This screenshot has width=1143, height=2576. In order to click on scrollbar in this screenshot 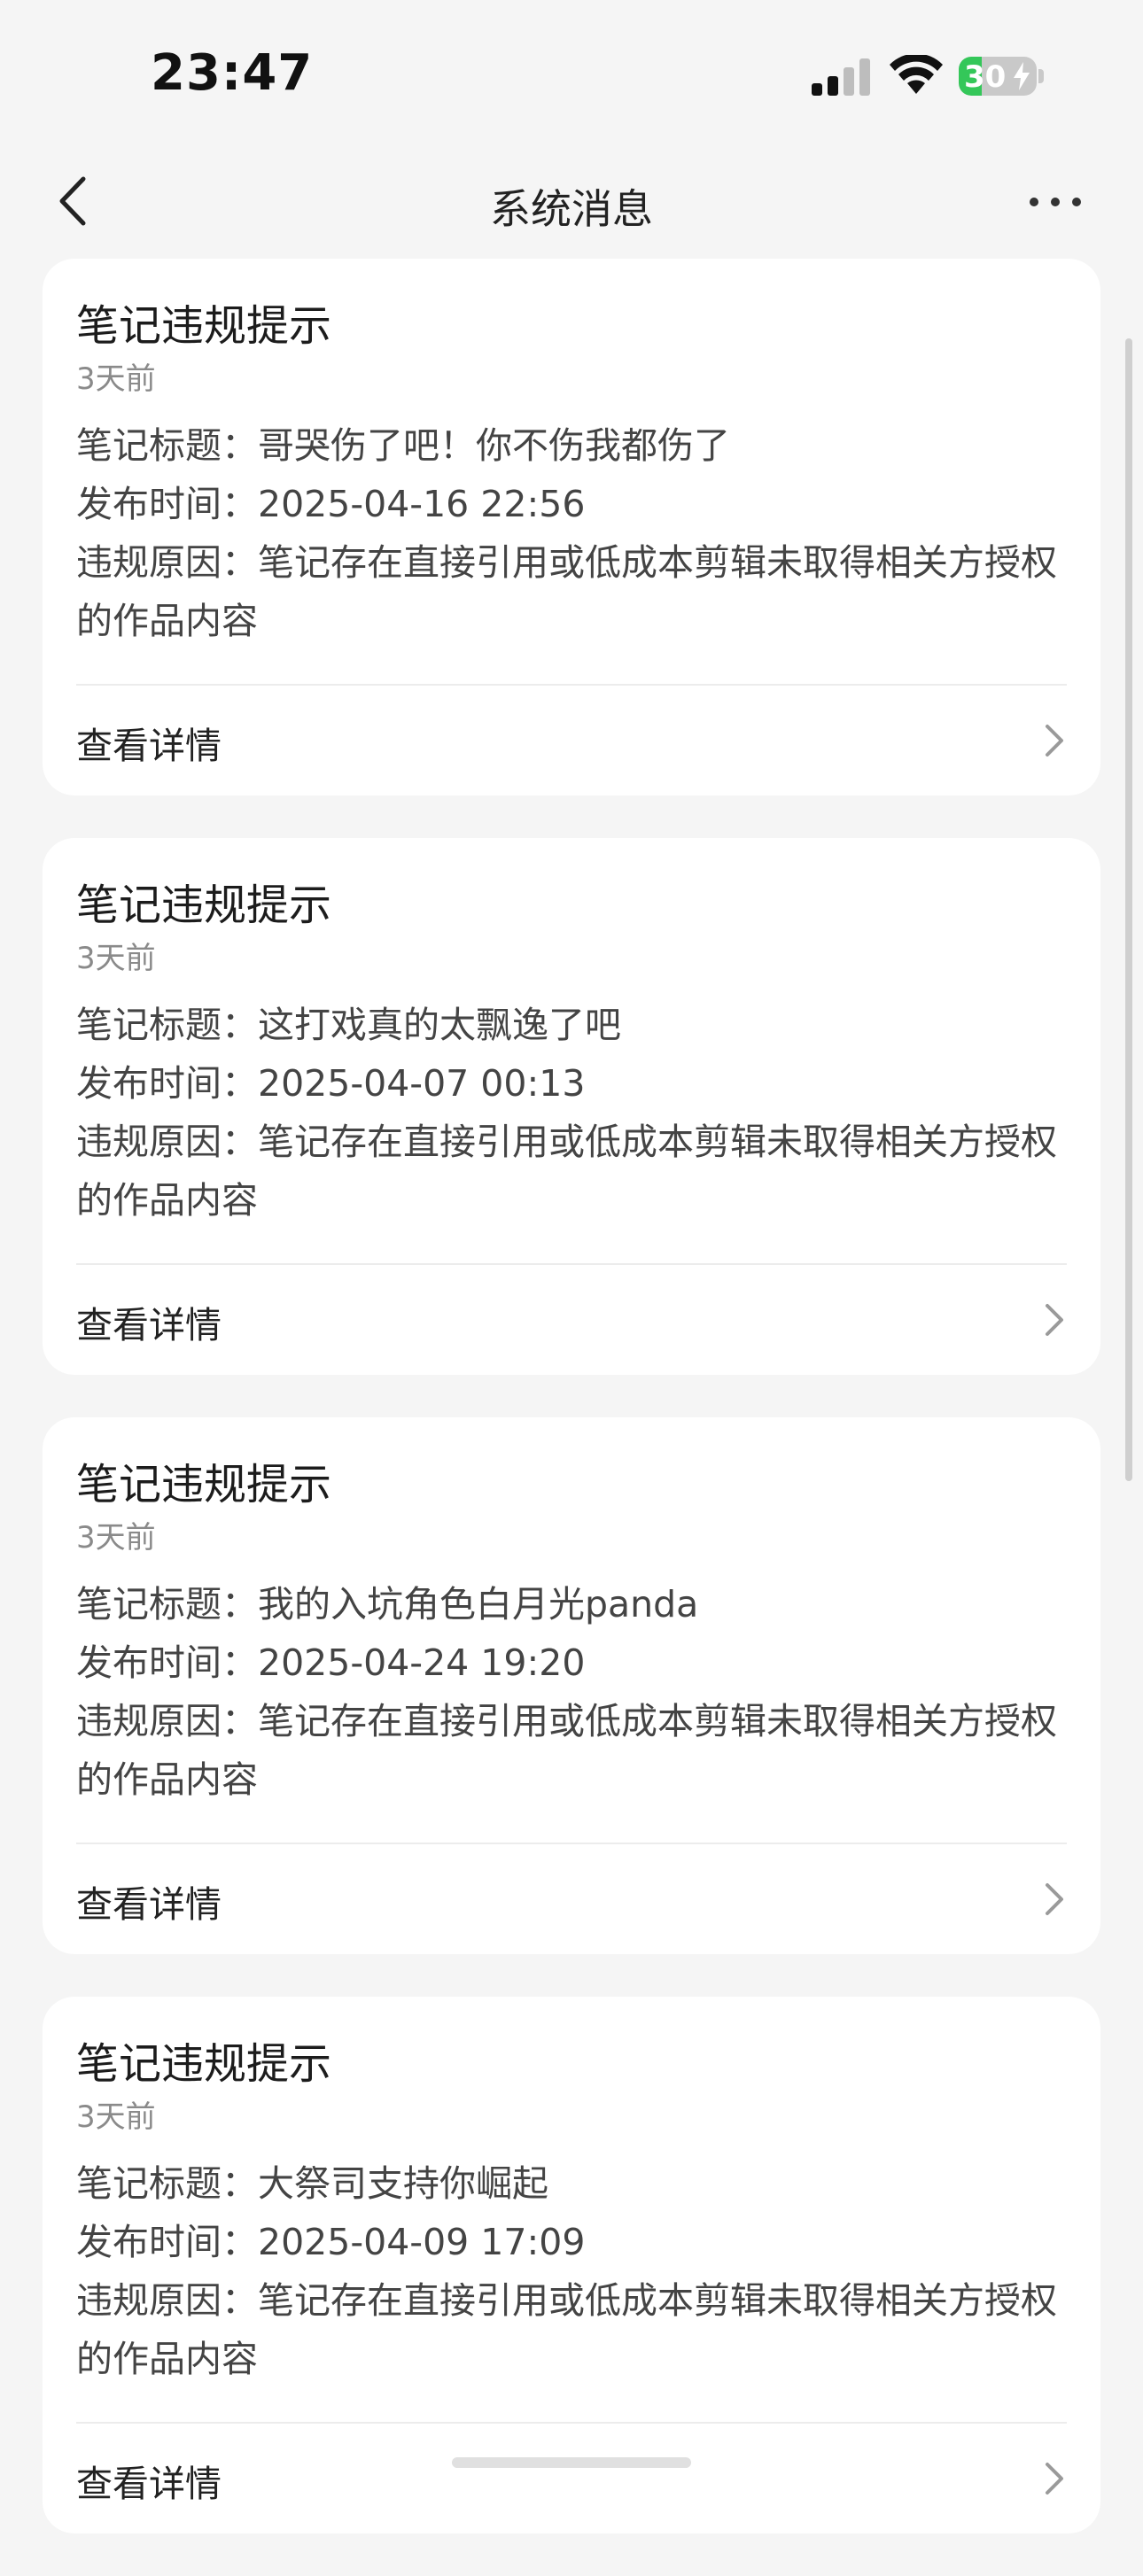, I will do `click(1128, 909)`.